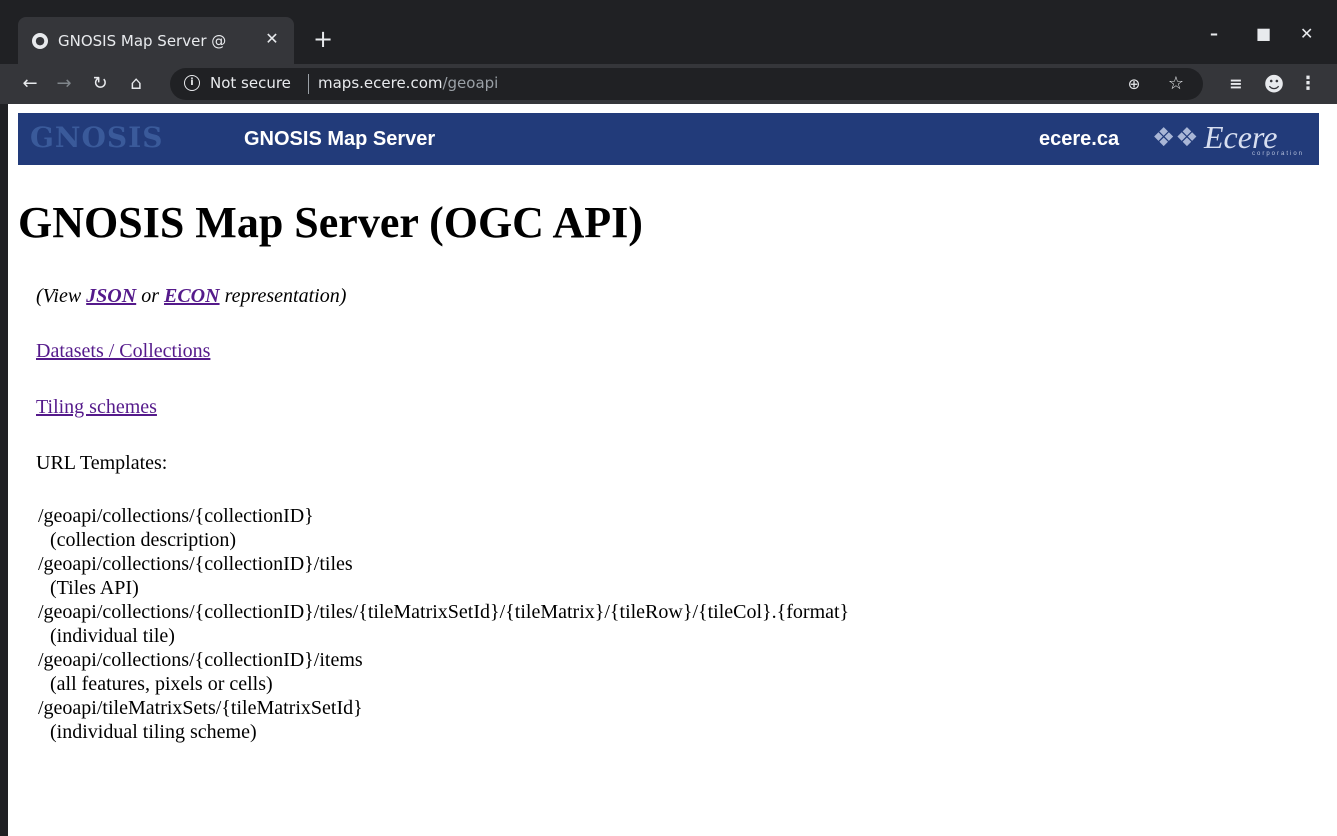 Image resolution: width=1337 pixels, height=836 pixels. What do you see at coordinates (1214, 33) in the screenshot?
I see `minimize-icon: –` at bounding box center [1214, 33].